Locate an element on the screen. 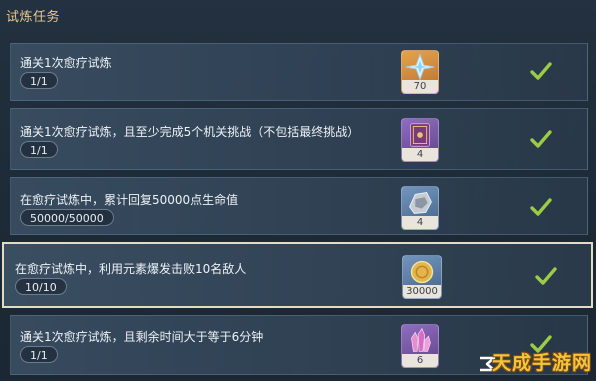  ore-icon is located at coordinates (420, 203).